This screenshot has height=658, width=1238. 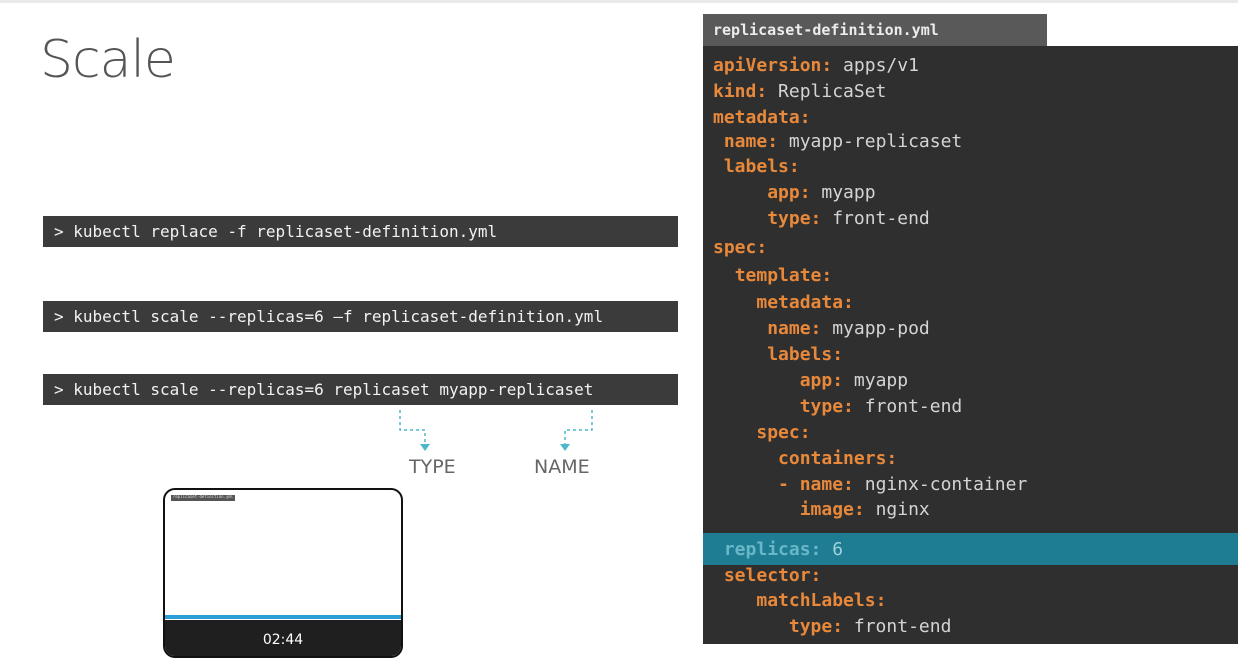 I want to click on yaml-value: myapp-replicaset, so click(x=870, y=141).